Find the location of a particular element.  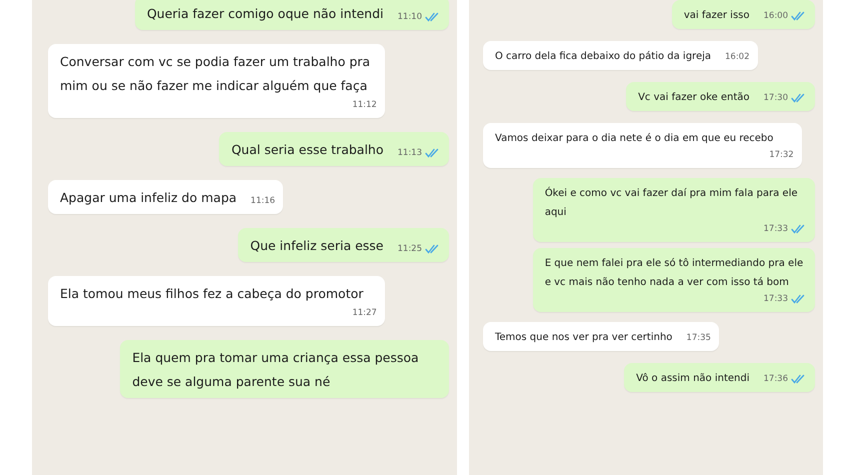

message-time: 11:10 is located at coordinates (410, 17).